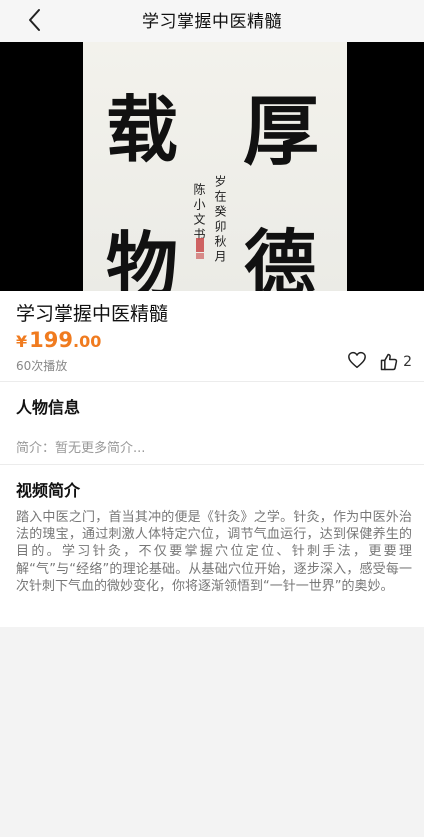 The height and width of the screenshot is (837, 424). What do you see at coordinates (220, 220) in the screenshot?
I see `inscription-date: 岁在癸卯秋月` at bounding box center [220, 220].